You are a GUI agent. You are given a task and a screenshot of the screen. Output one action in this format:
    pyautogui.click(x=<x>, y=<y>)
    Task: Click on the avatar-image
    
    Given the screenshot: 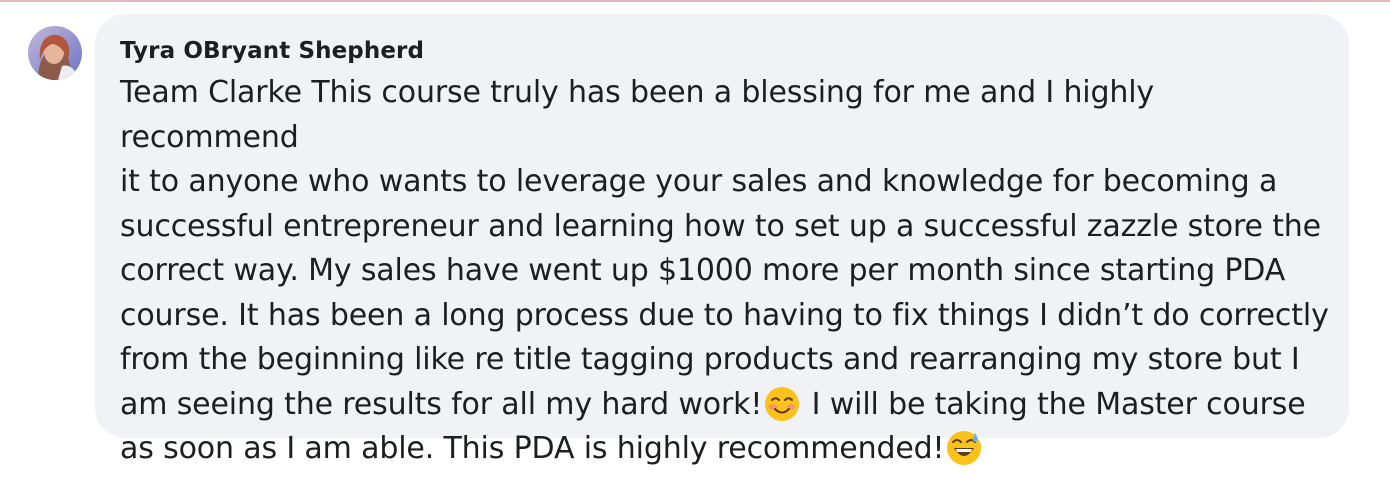 What is the action you would take?
    pyautogui.click(x=55, y=53)
    